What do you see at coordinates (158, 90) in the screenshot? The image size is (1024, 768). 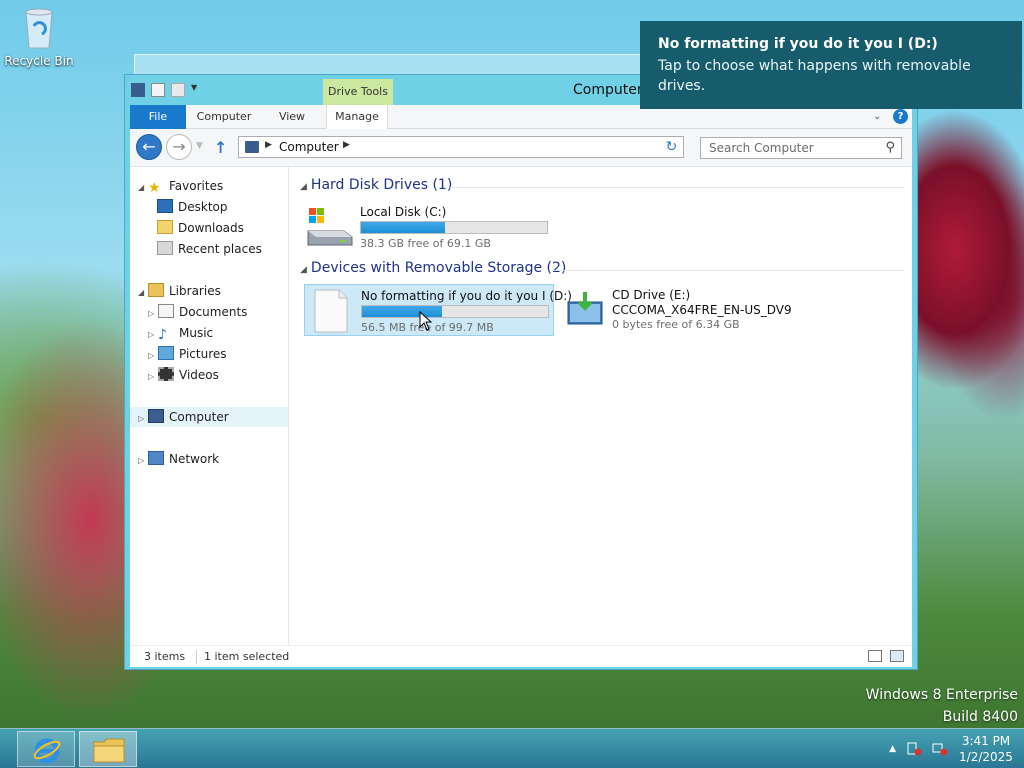 I see `properties-icon` at bounding box center [158, 90].